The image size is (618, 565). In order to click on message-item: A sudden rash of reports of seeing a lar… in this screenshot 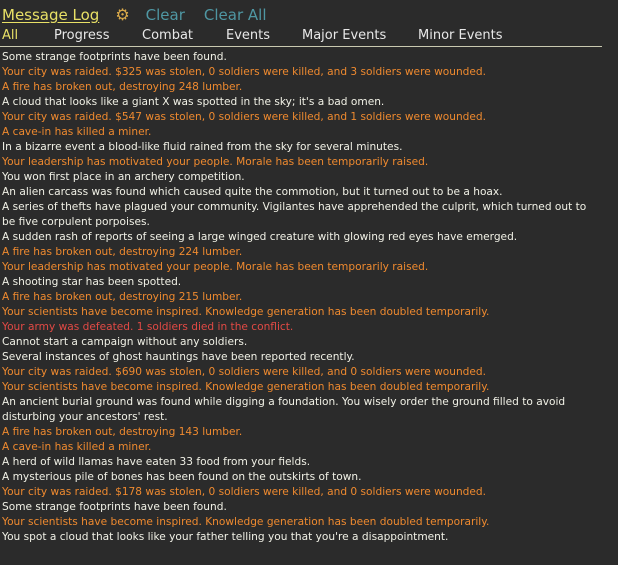, I will do `click(260, 237)`.